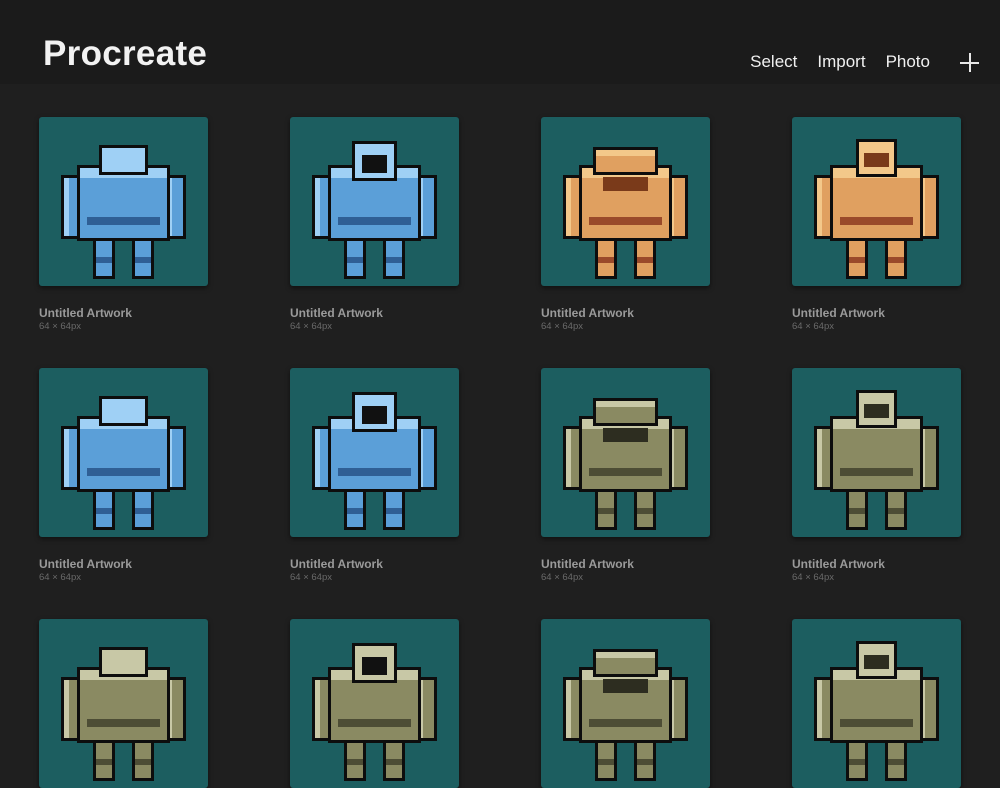  I want to click on top-bar: Procreate Select Import Photo, so click(500, 42).